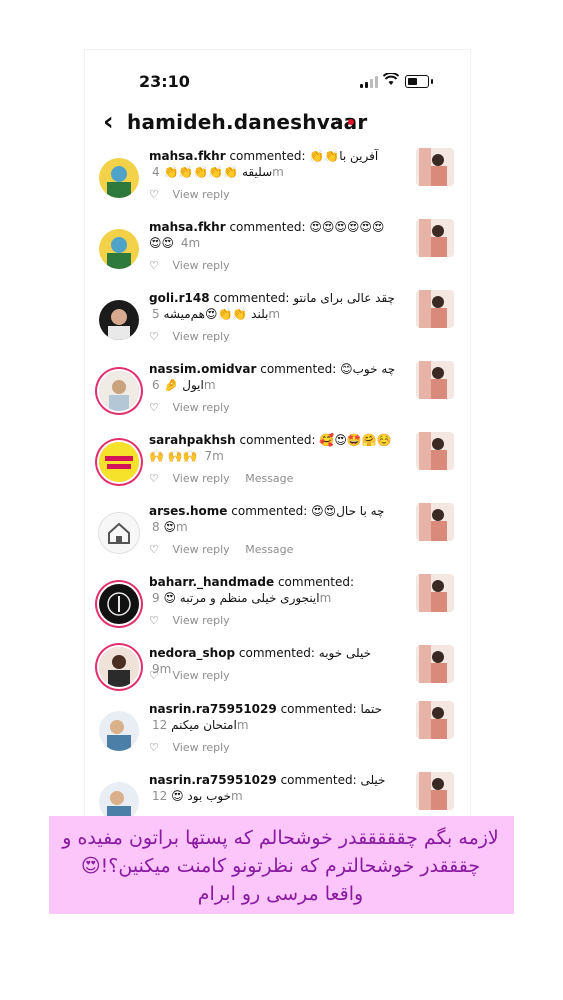  What do you see at coordinates (417, 81) in the screenshot?
I see `battery-icon` at bounding box center [417, 81].